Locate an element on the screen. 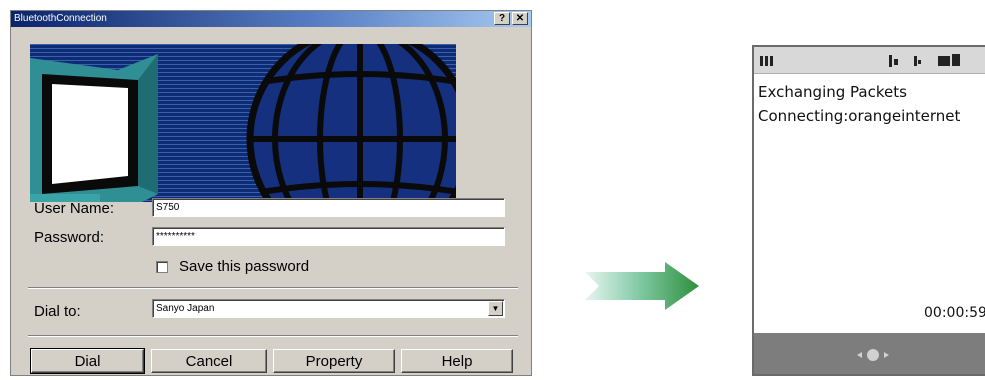 The image size is (985, 380). property-button: Property is located at coordinates (334, 361).